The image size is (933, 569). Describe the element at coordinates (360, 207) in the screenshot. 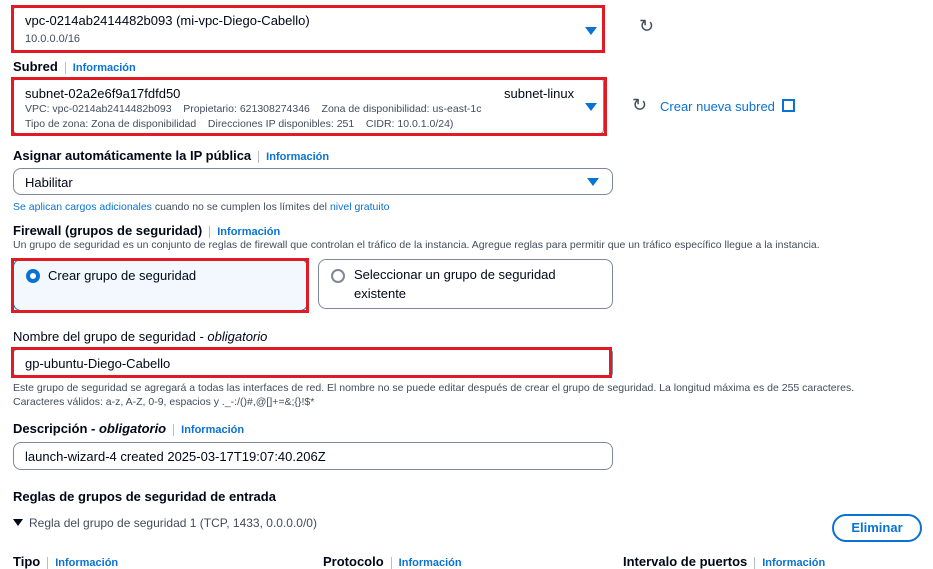

I see `free-tier-link: nivel gratuito` at that location.